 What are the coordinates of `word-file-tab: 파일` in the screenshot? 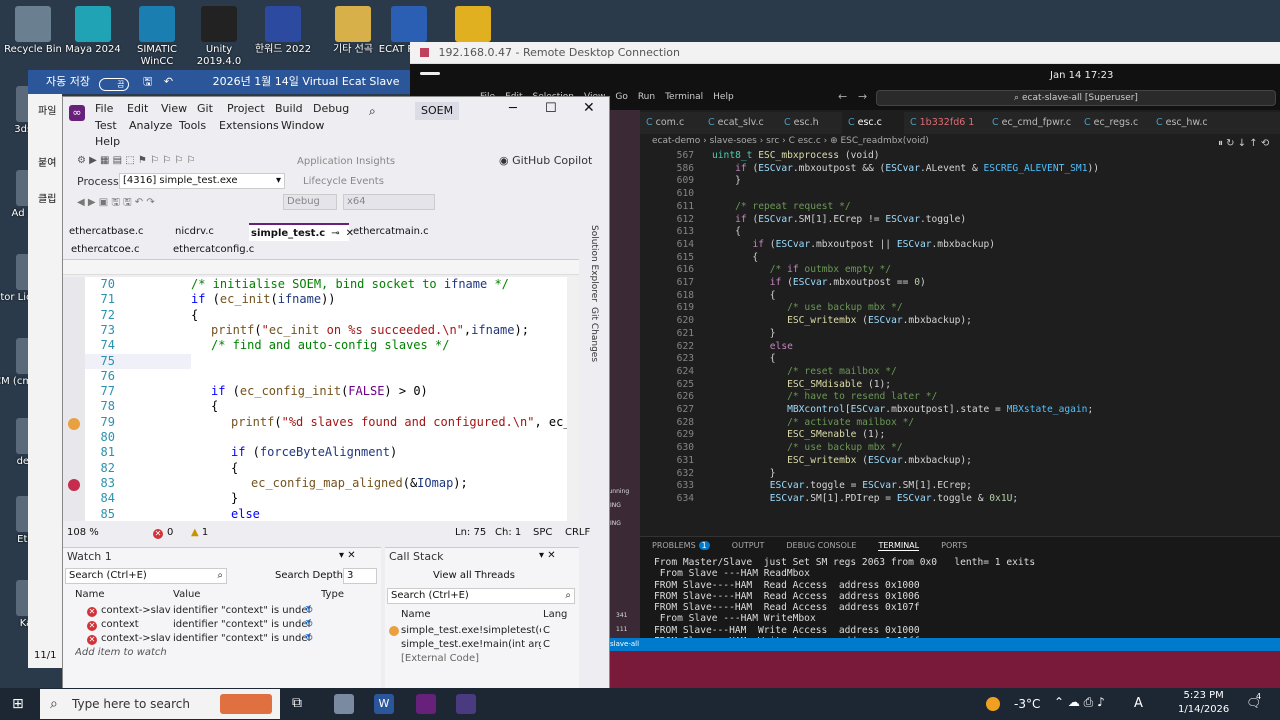 It's located at (47, 109).